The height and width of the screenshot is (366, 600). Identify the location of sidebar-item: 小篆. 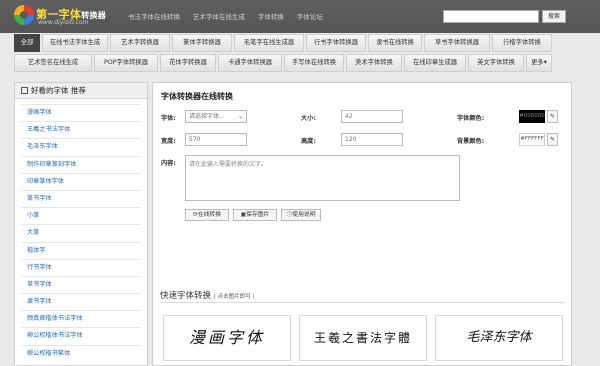
(81, 215).